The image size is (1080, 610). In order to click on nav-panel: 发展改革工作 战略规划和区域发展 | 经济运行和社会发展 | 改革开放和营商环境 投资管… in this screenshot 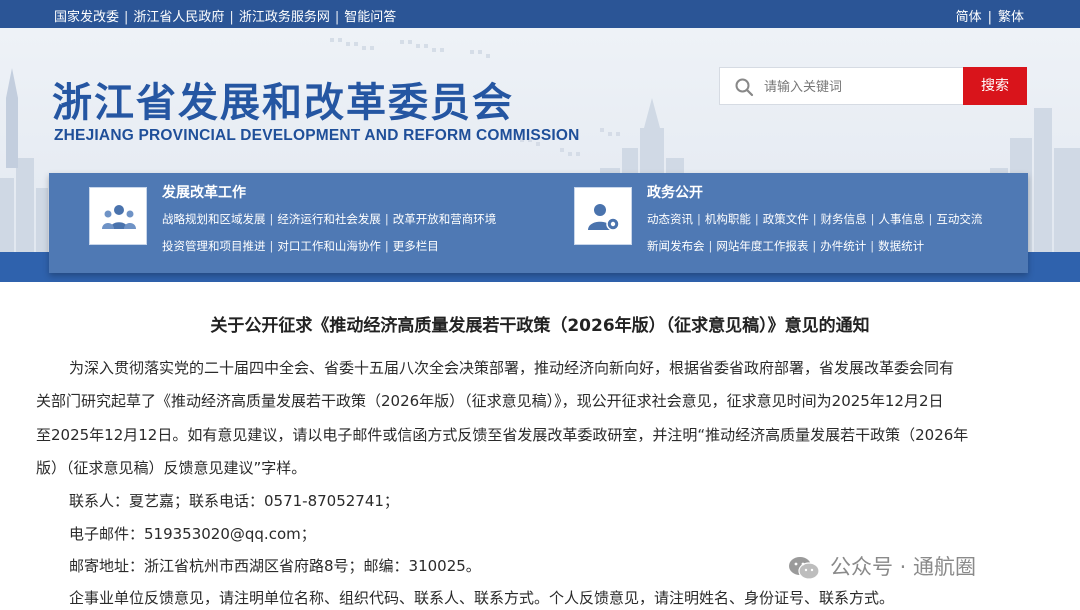, I will do `click(538, 223)`.